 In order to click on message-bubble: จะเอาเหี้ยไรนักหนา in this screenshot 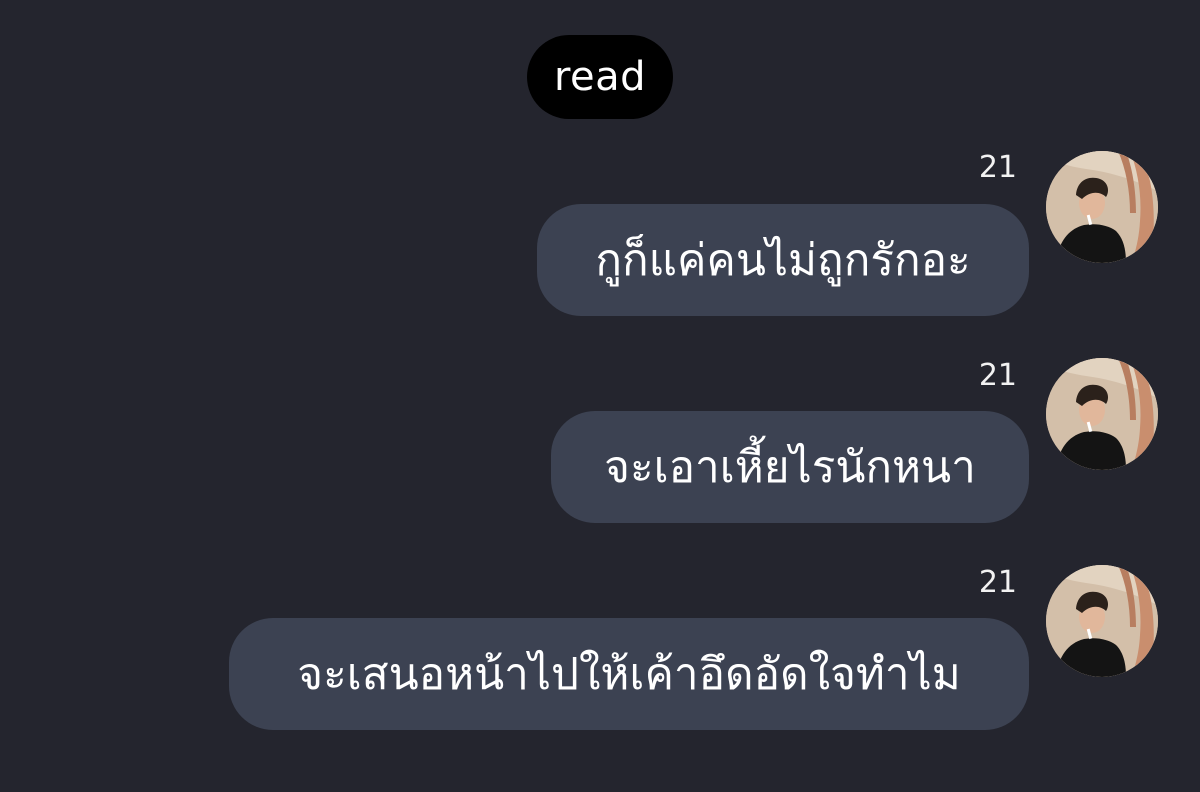, I will do `click(790, 467)`.